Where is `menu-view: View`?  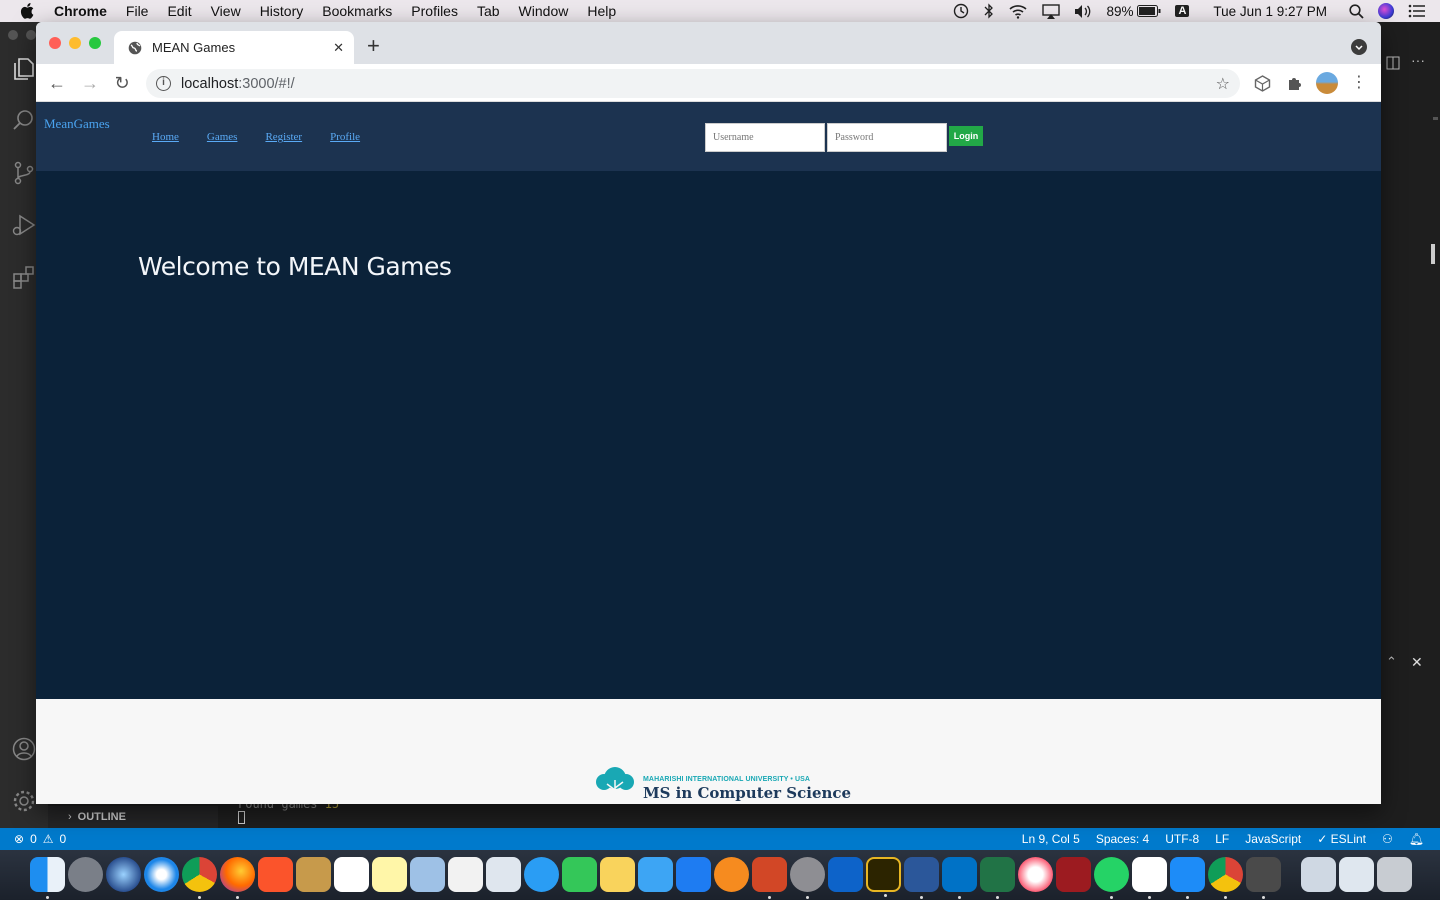
menu-view: View is located at coordinates (226, 11).